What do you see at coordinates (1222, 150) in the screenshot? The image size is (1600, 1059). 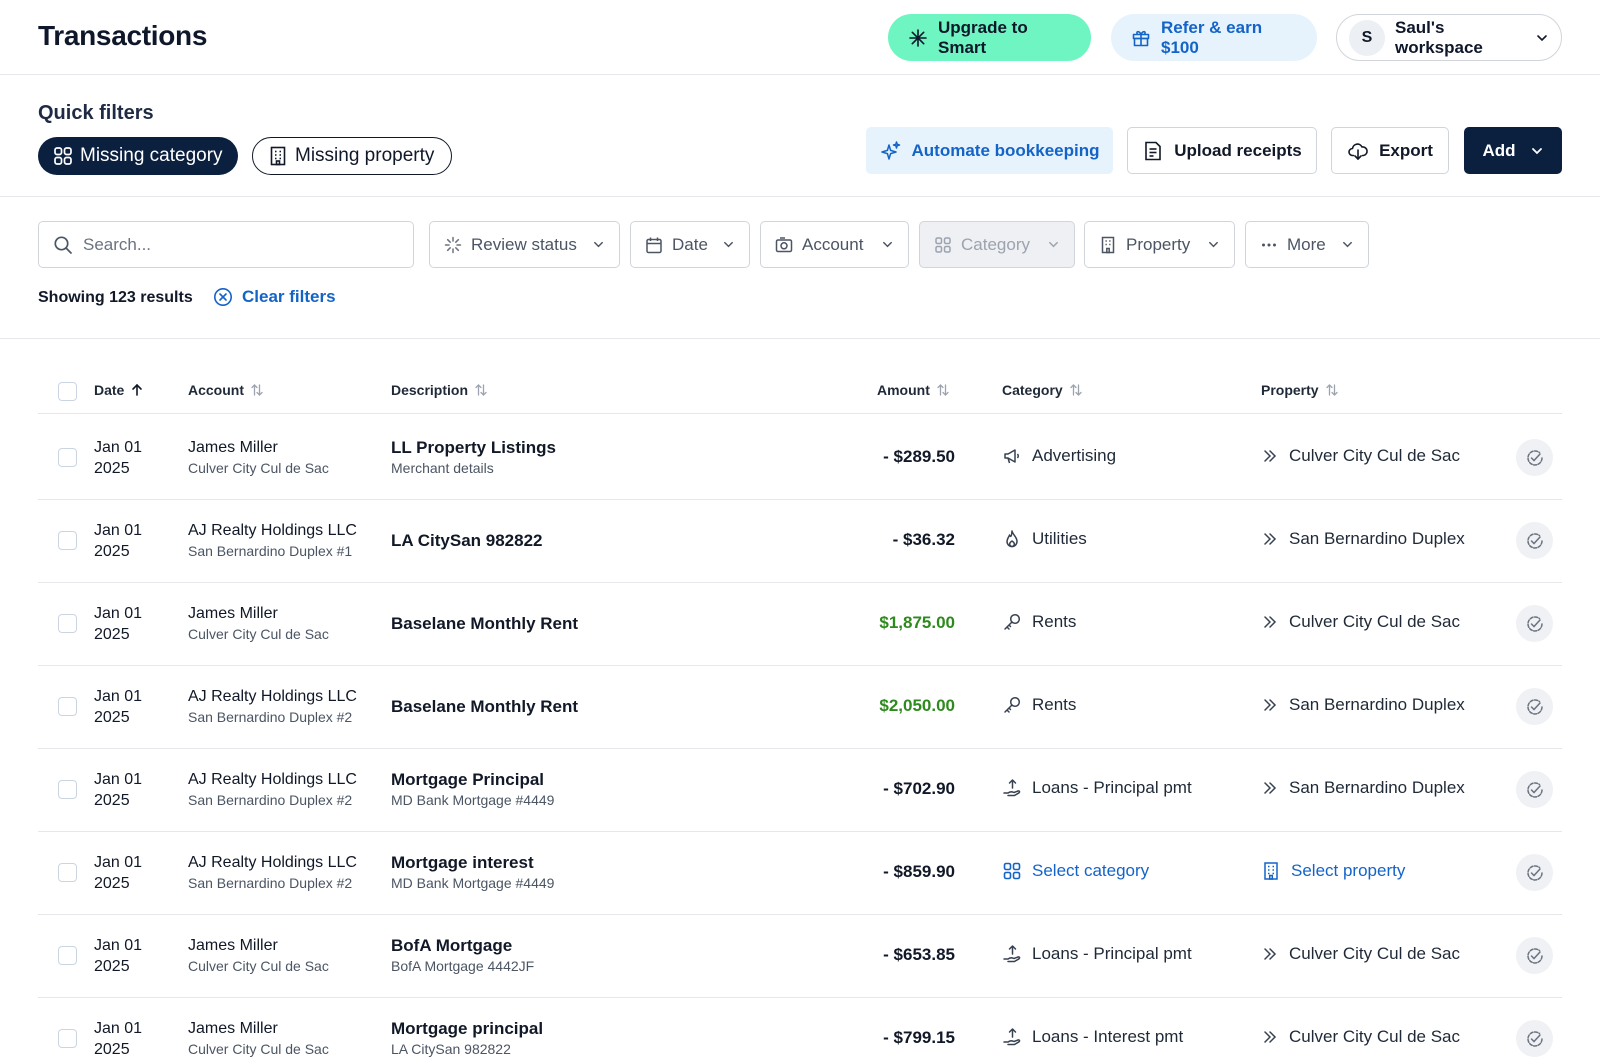 I see `upload-receipts-button: Upload receipts` at bounding box center [1222, 150].